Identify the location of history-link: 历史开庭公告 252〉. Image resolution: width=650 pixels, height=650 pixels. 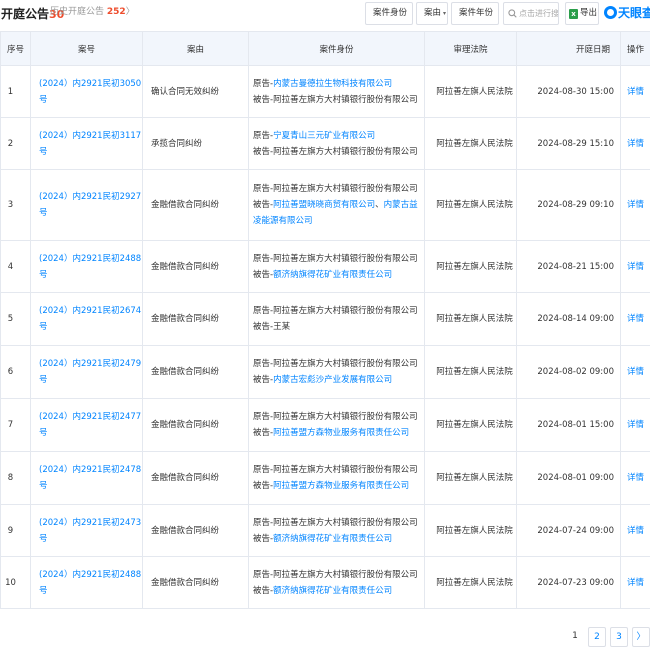
(92, 12).